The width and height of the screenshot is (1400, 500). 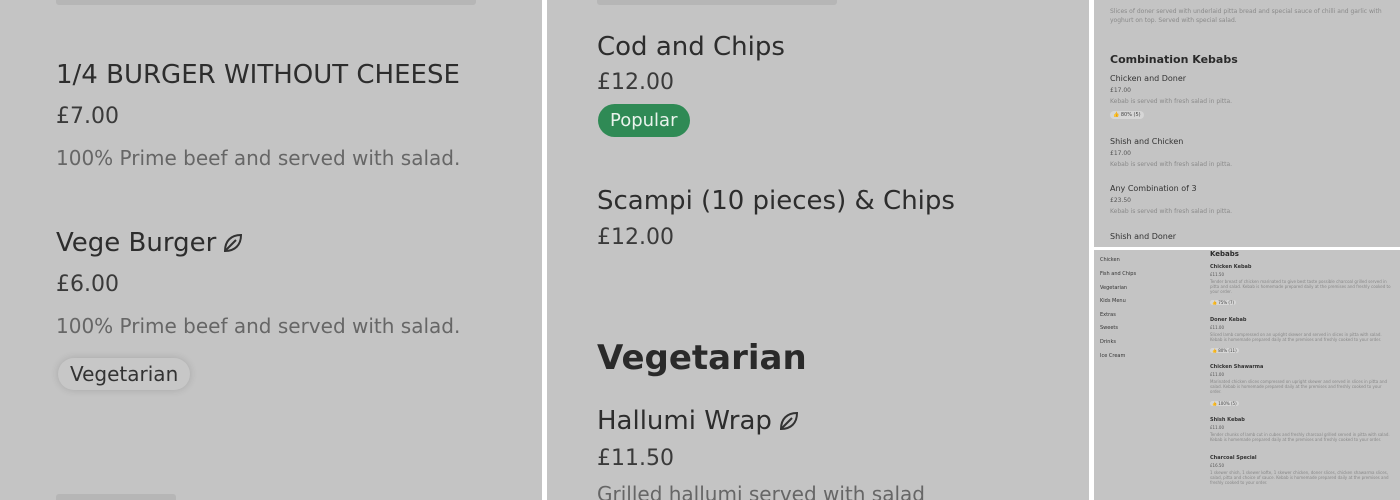 I want to click on menu-item-price: £23.50, so click(x=1120, y=200).